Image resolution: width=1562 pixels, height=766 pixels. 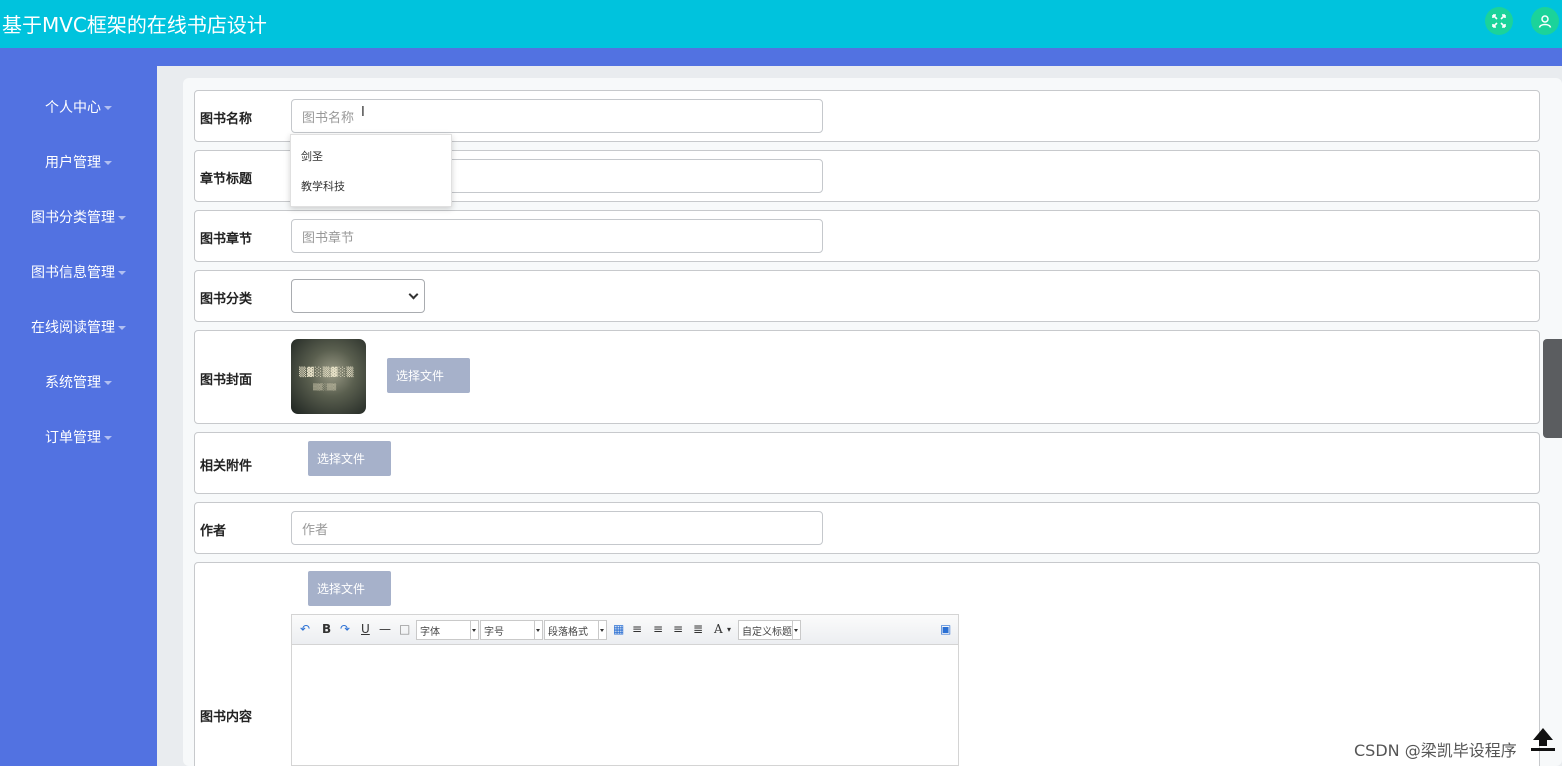 I want to click on sidebar-item-online-reading-management: 在线阅读管理, so click(x=78, y=326).